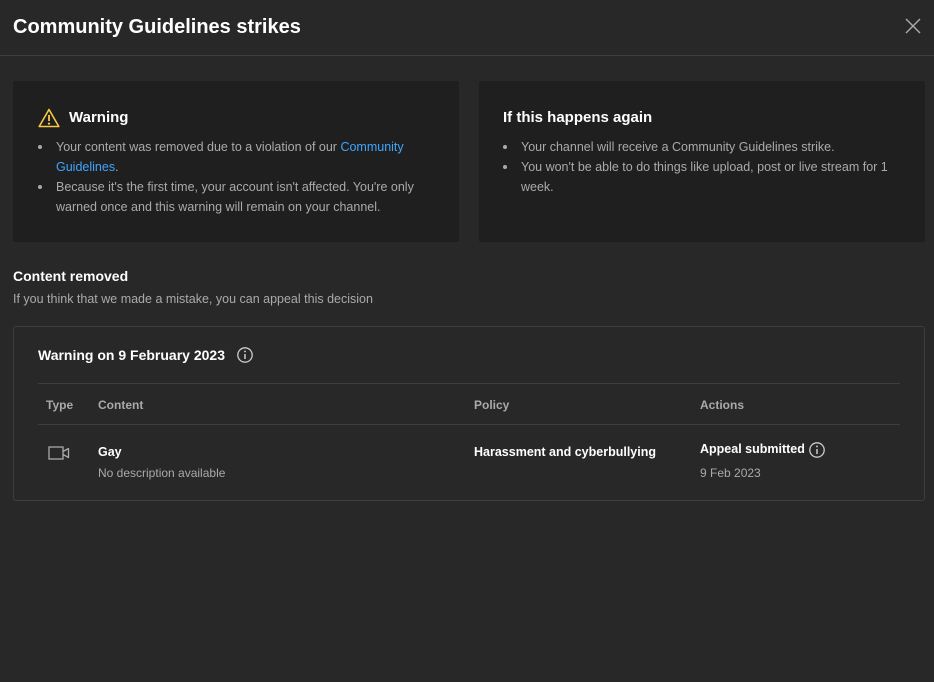 Image resolution: width=934 pixels, height=682 pixels. I want to click on dialog-header: Community Guidelines strikes, so click(467, 28).